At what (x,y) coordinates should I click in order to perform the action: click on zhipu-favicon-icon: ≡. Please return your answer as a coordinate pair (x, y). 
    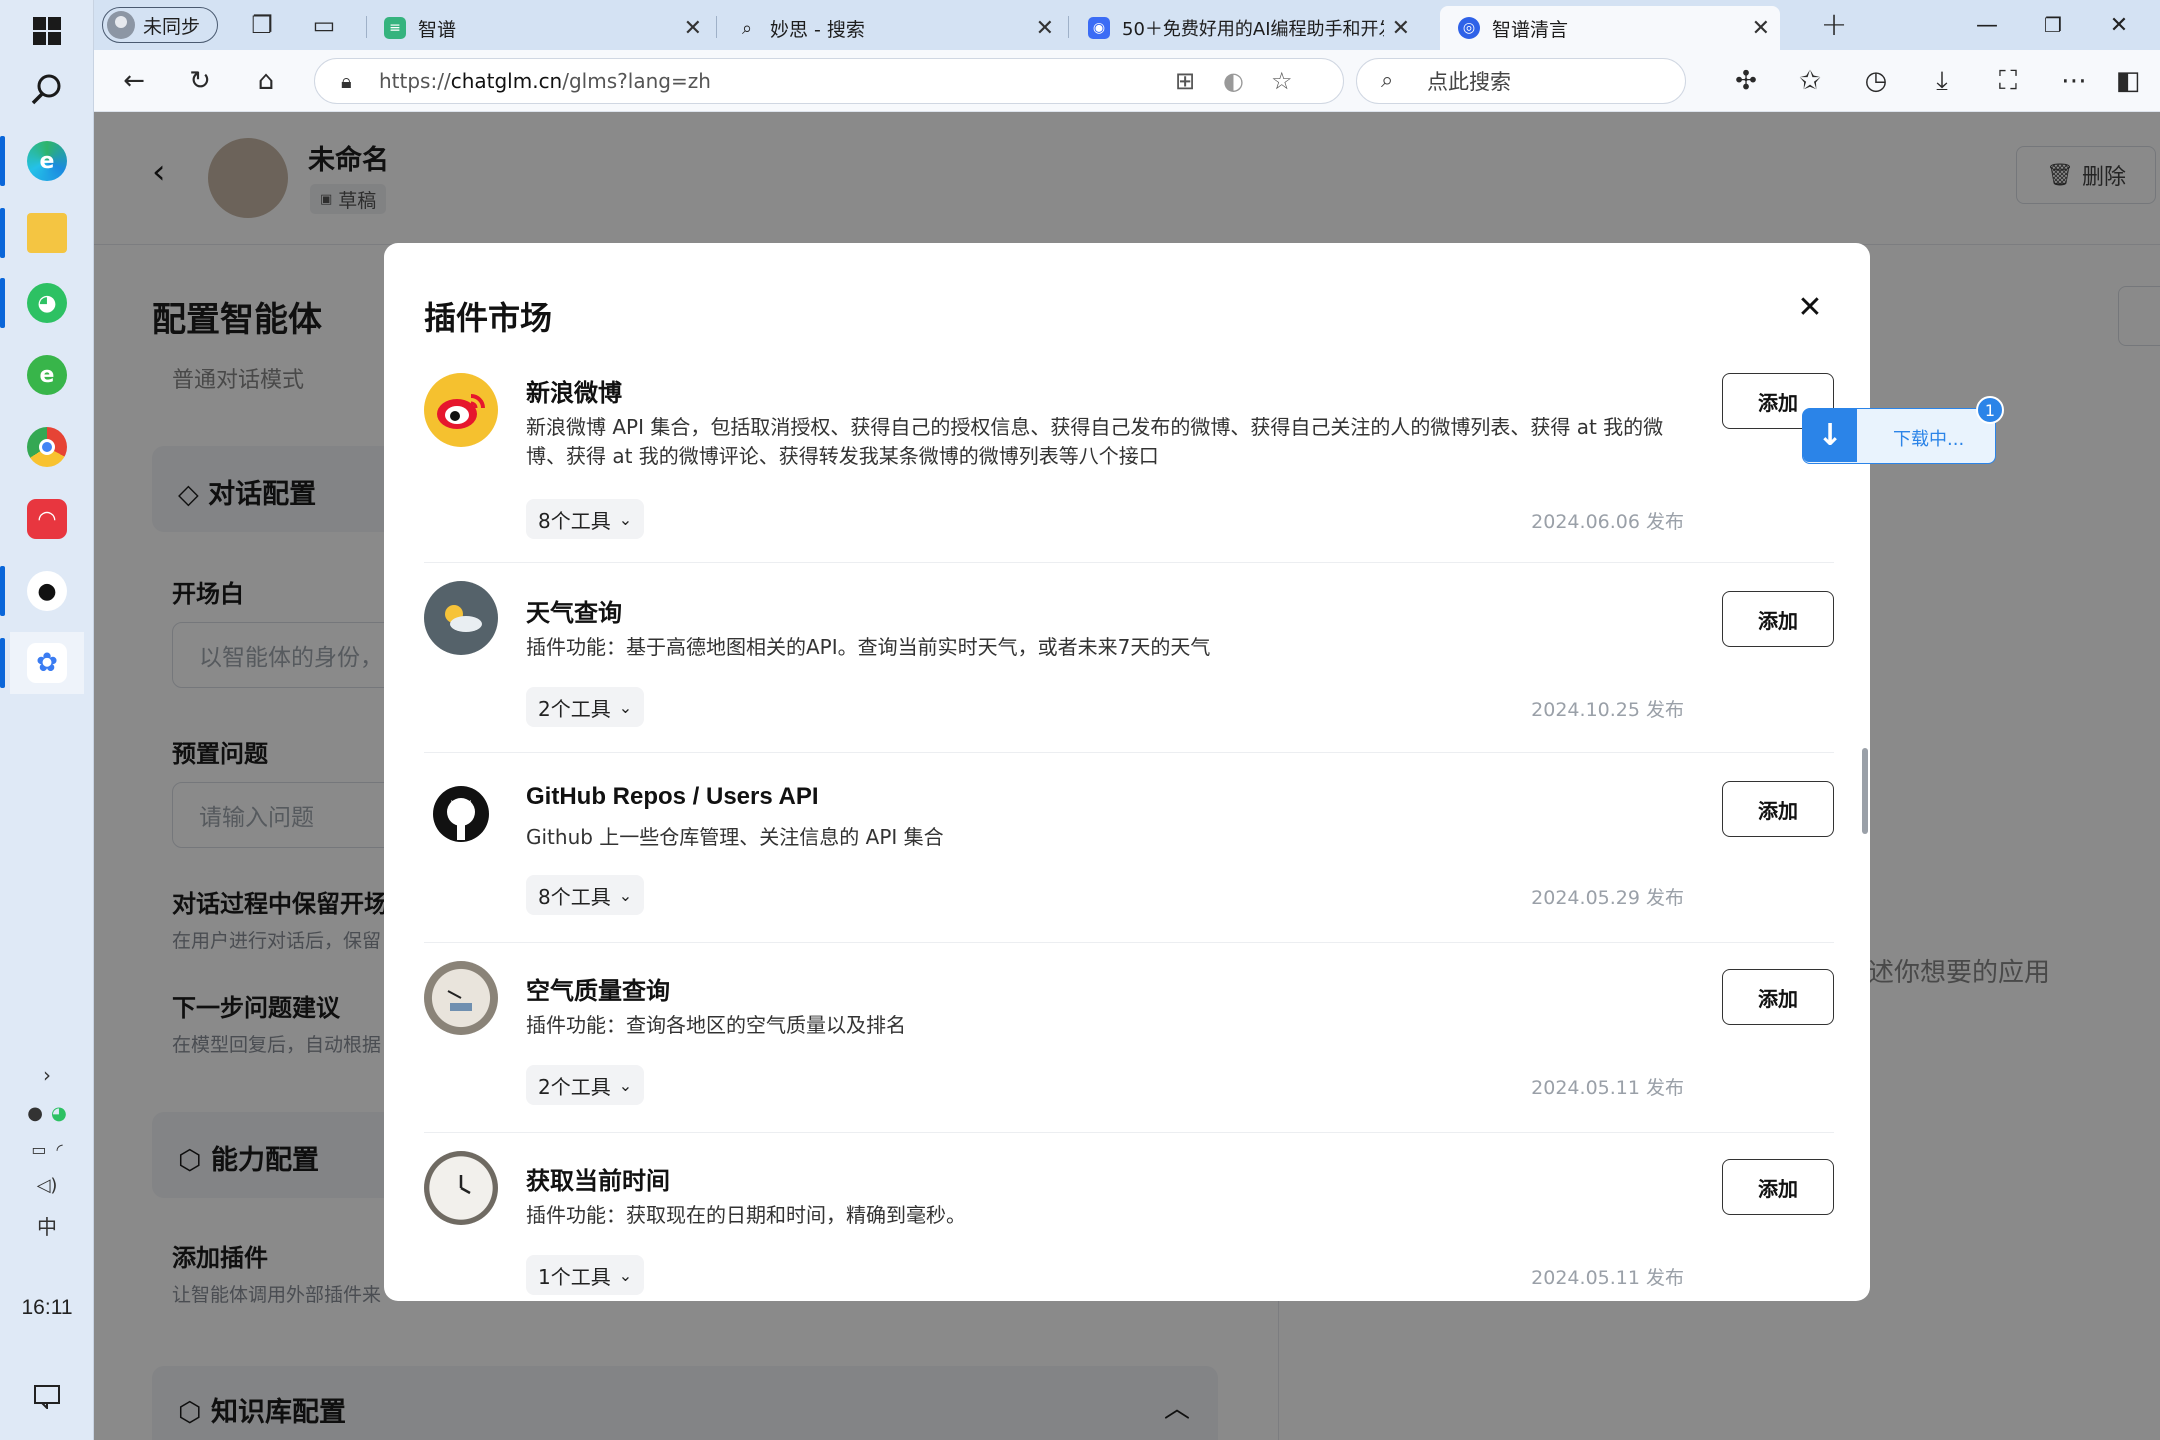
    Looking at the image, I should click on (395, 28).